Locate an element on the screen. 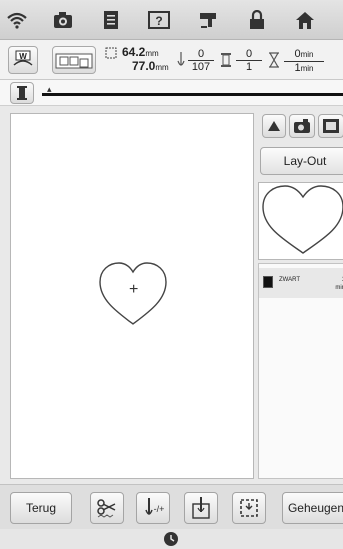  thread-color-time: 1 min is located at coordinates (339, 284).